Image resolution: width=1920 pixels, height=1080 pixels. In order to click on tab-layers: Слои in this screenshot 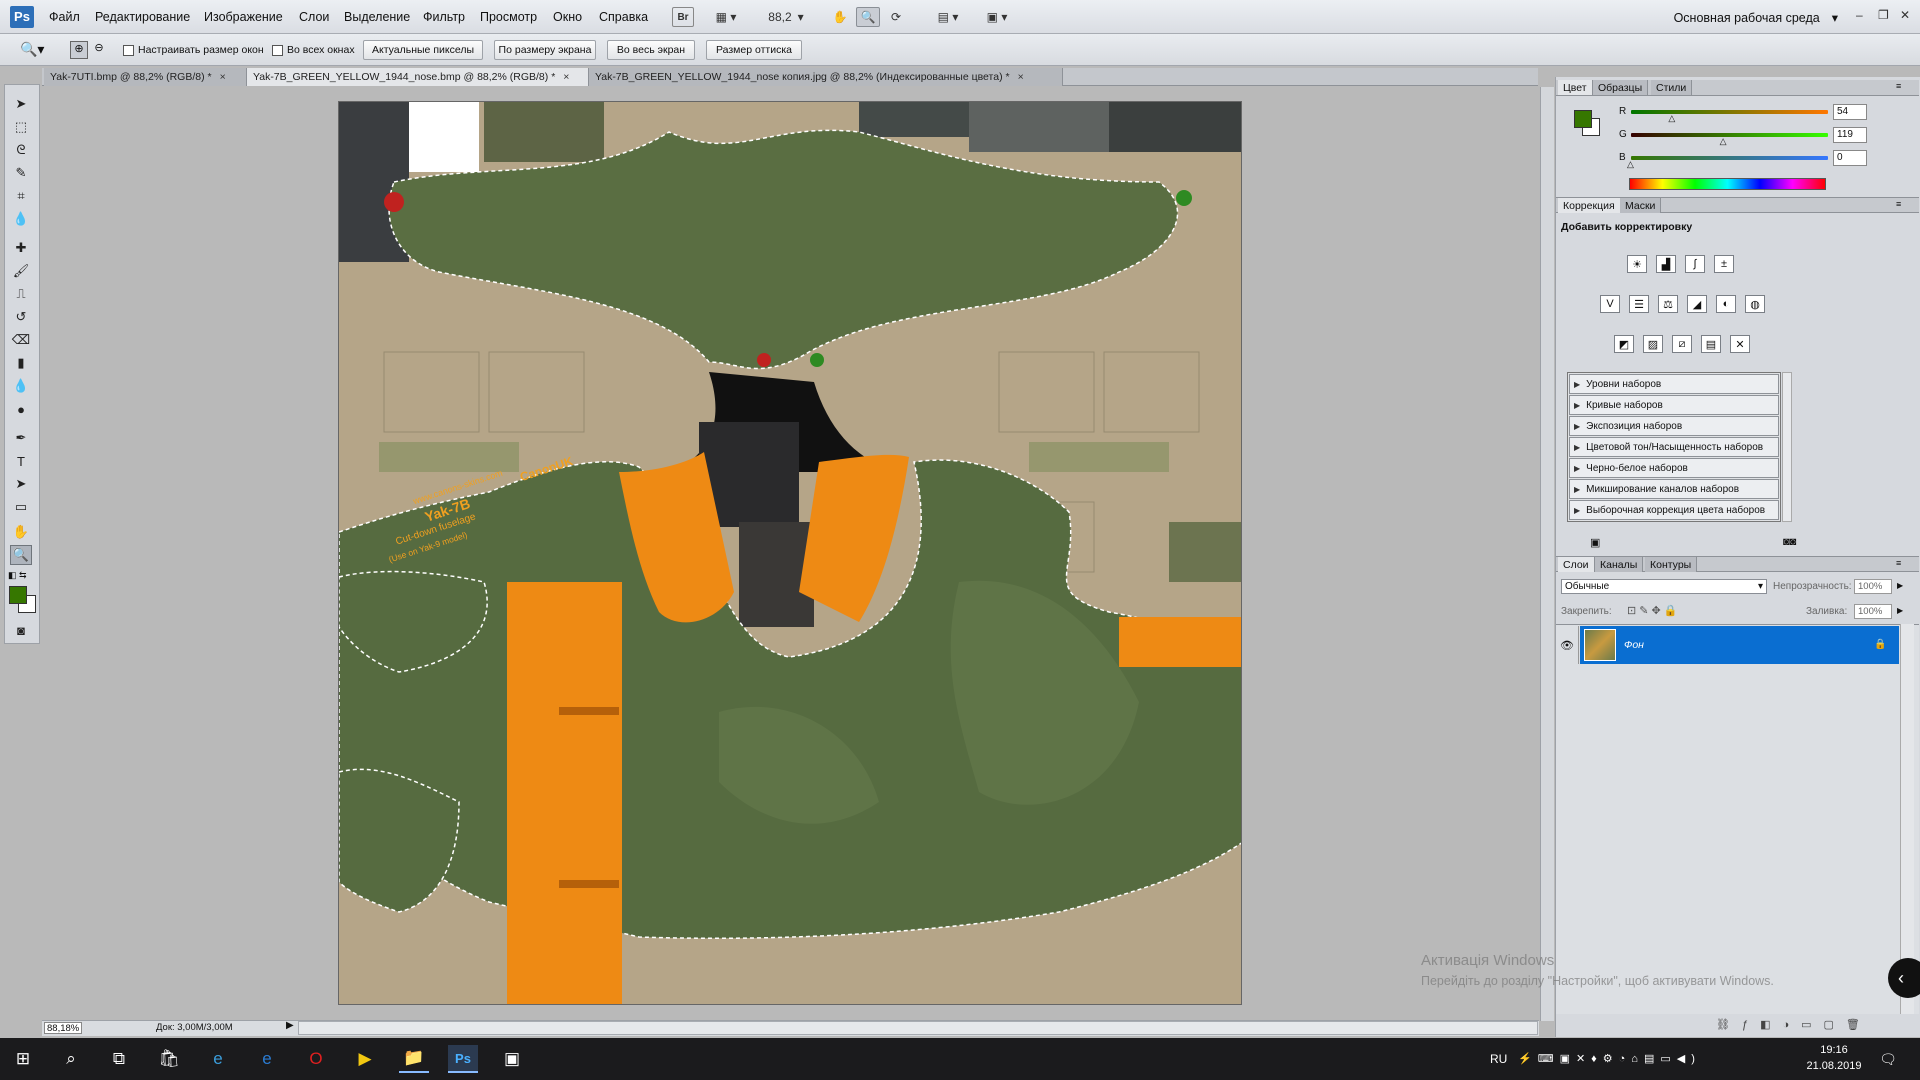, I will do `click(1576, 564)`.